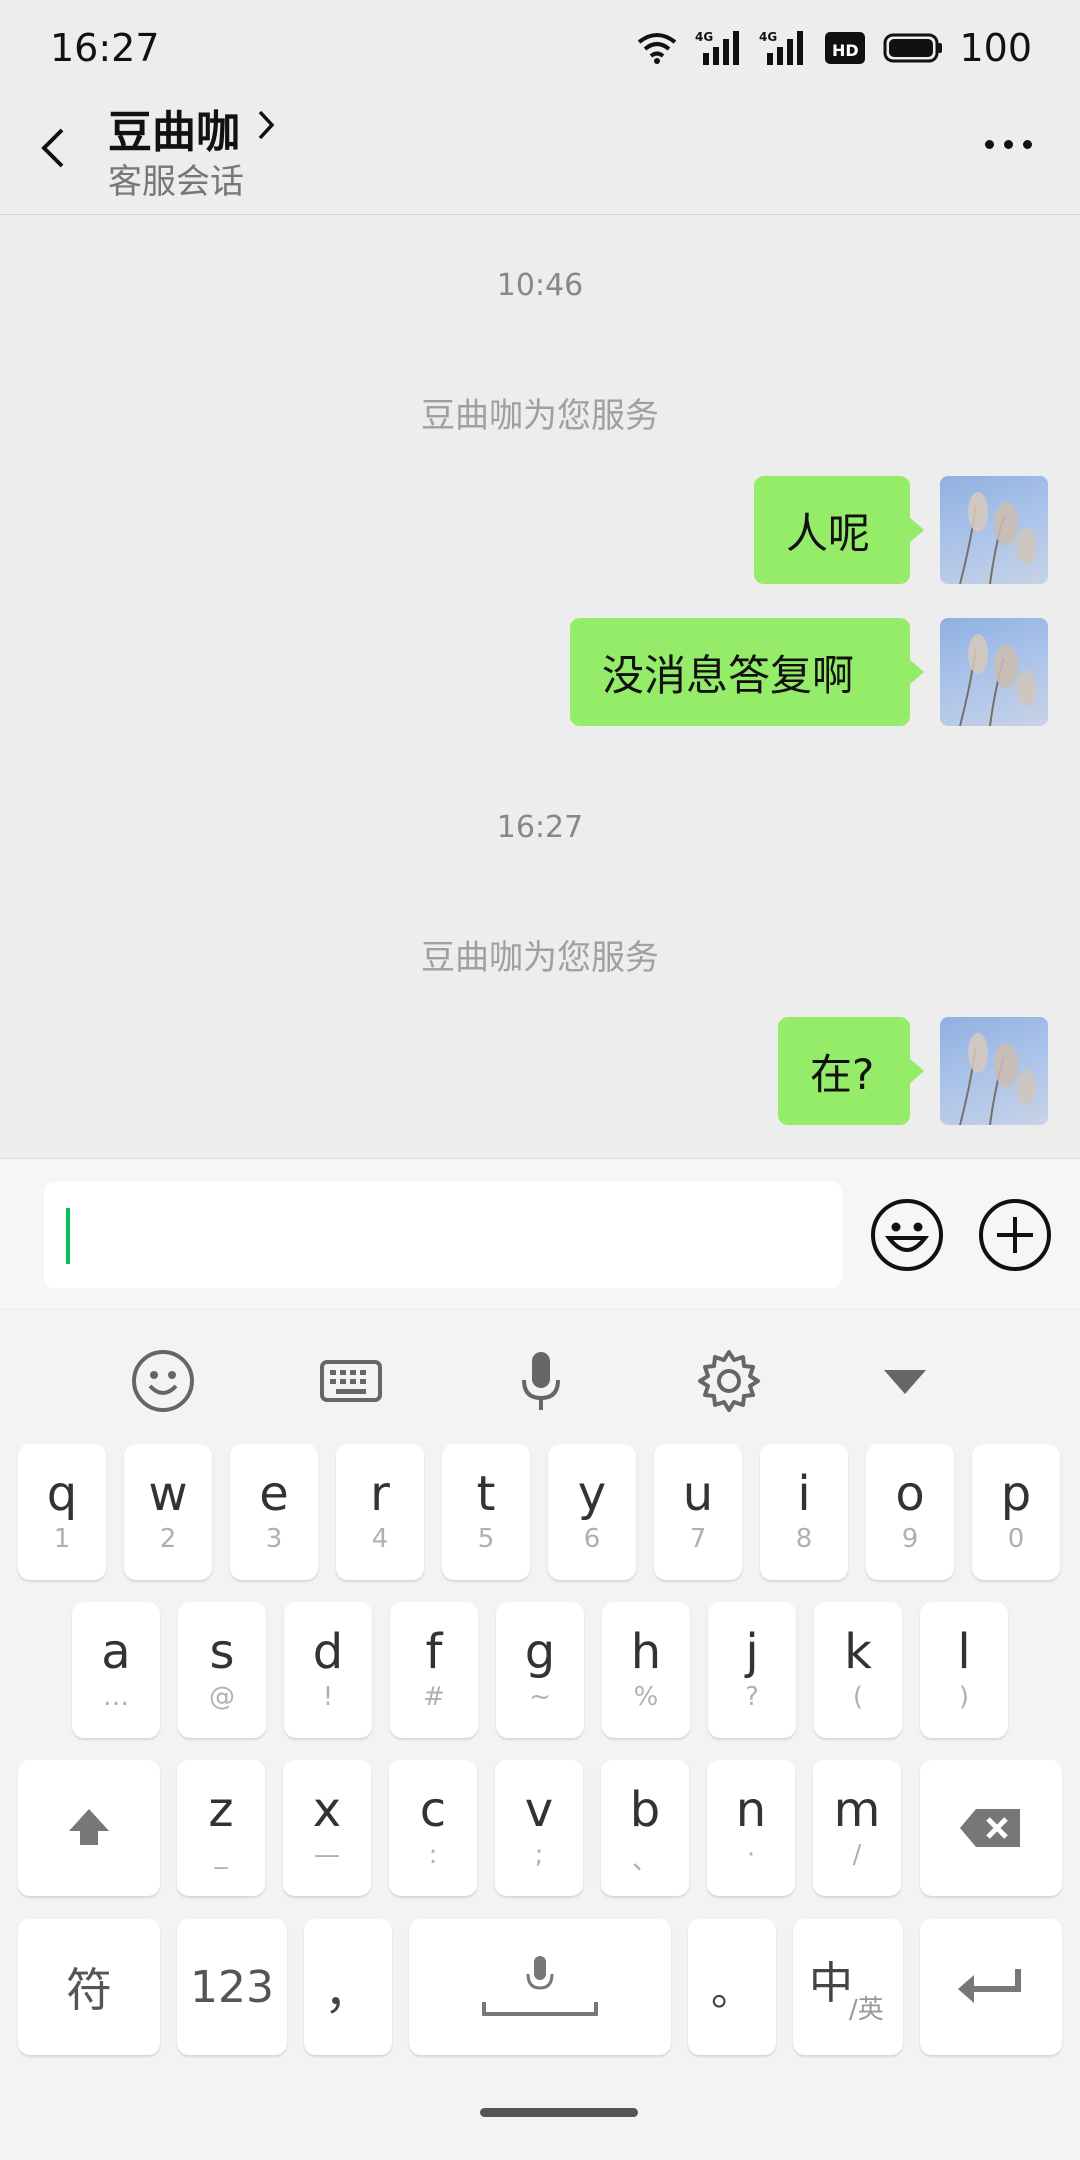 The width and height of the screenshot is (1080, 2160). Describe the element at coordinates (698, 1494) in the screenshot. I see `key-letter: u` at that location.